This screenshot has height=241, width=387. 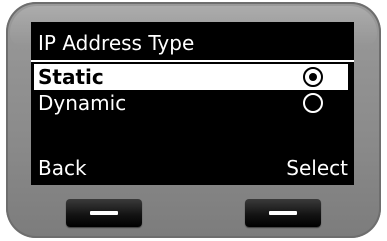 I want to click on right-softkey-button, so click(x=283, y=213).